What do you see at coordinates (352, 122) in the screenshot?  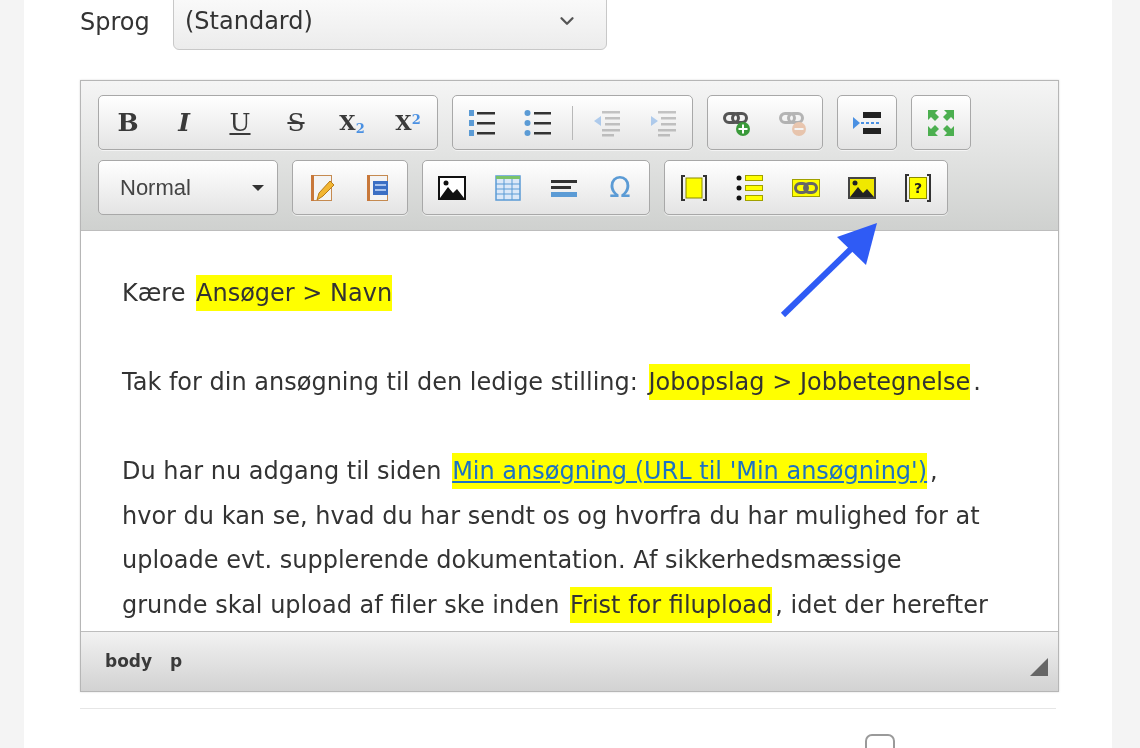 I see `subscript-button: X$_{2}$` at bounding box center [352, 122].